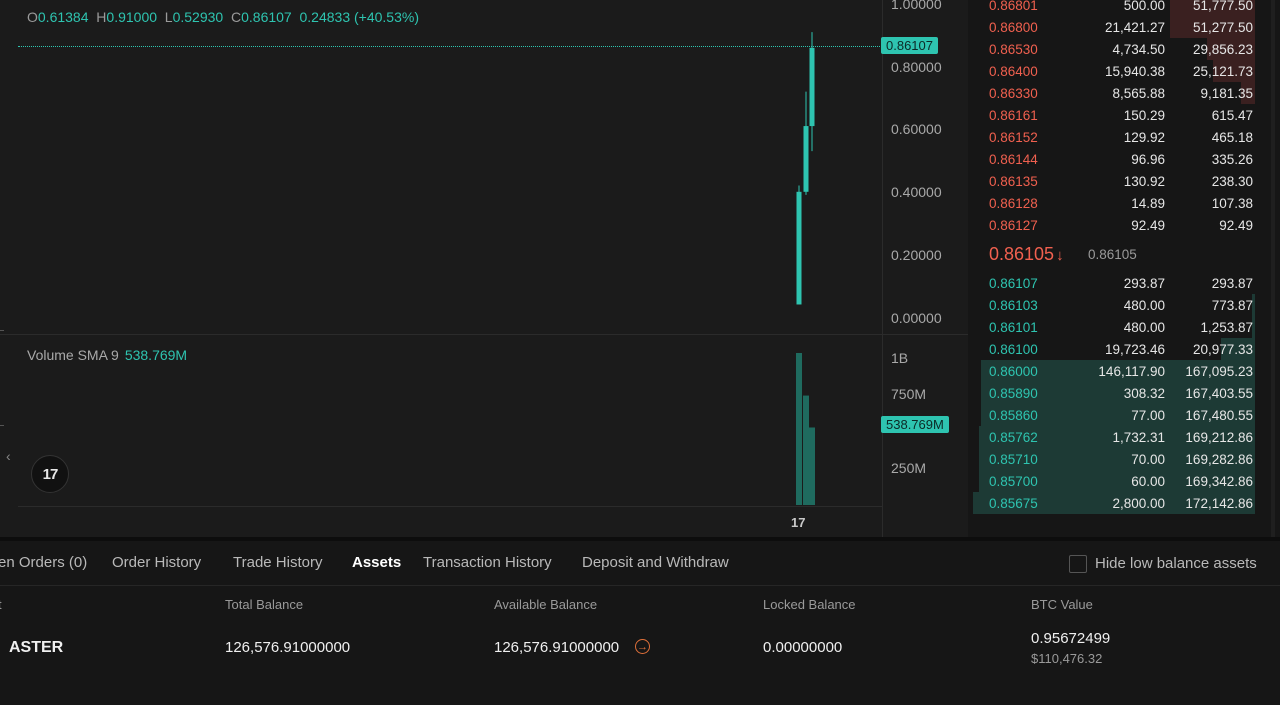 The width and height of the screenshot is (1280, 705). Describe the element at coordinates (1013, 6) in the screenshot. I see `price-cell: 0.86801` at that location.